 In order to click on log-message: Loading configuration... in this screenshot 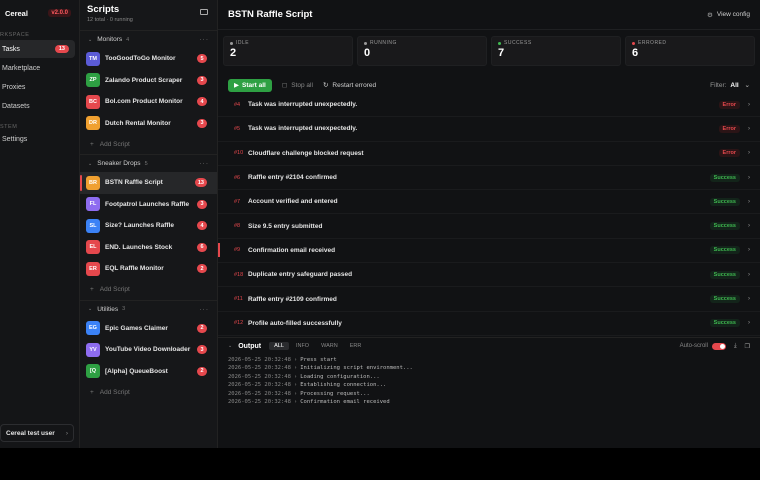, I will do `click(340, 376)`.